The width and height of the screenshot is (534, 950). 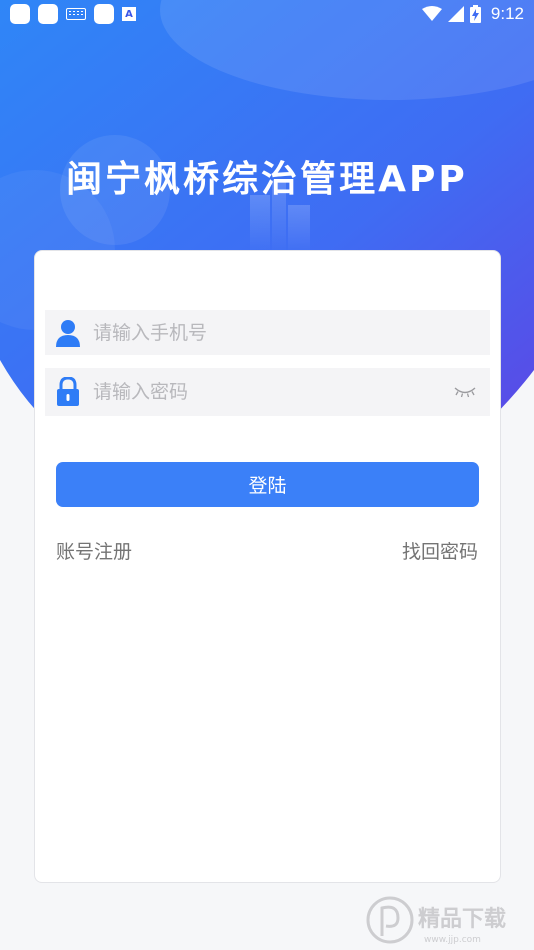 I want to click on status-time: 9:12, so click(x=507, y=13).